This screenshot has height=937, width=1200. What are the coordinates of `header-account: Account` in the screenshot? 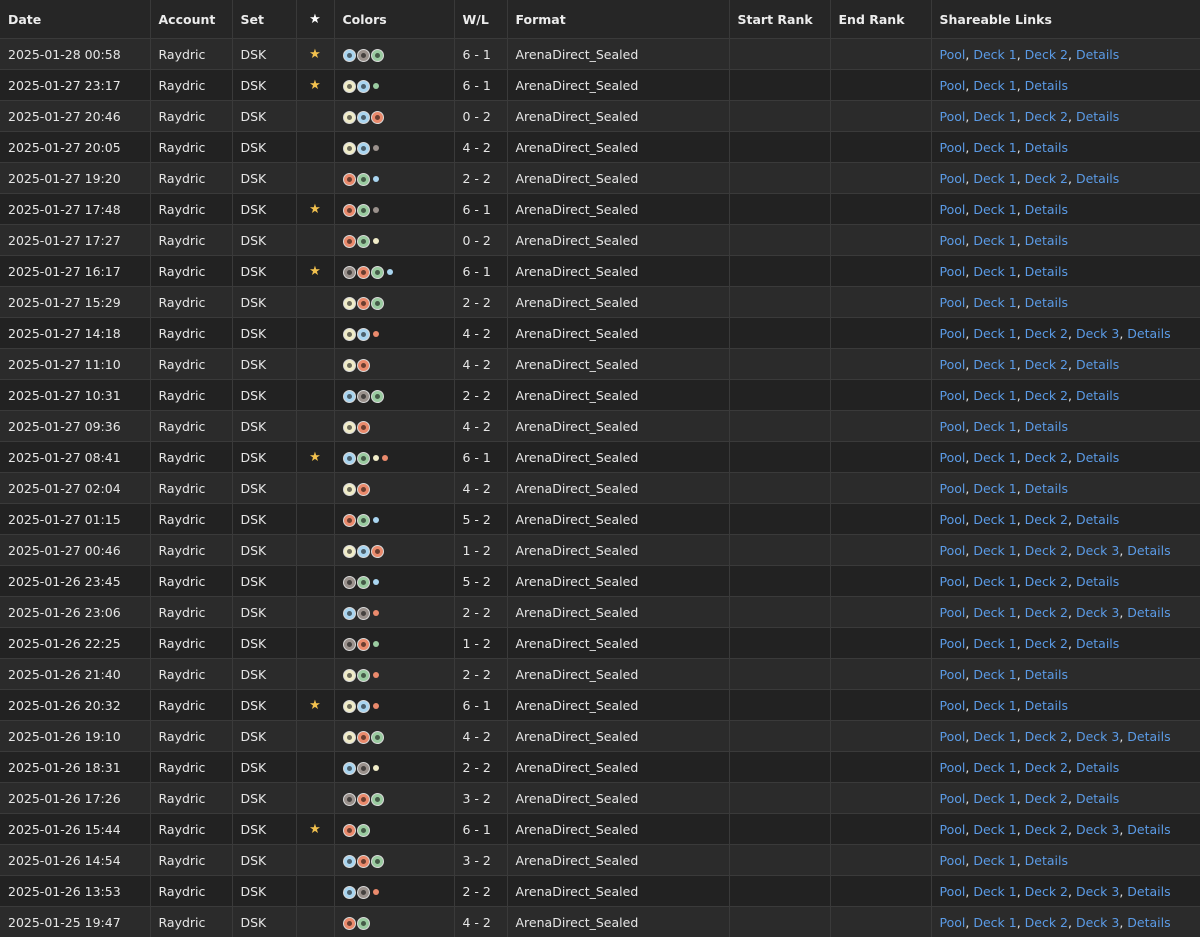 It's located at (191, 19).